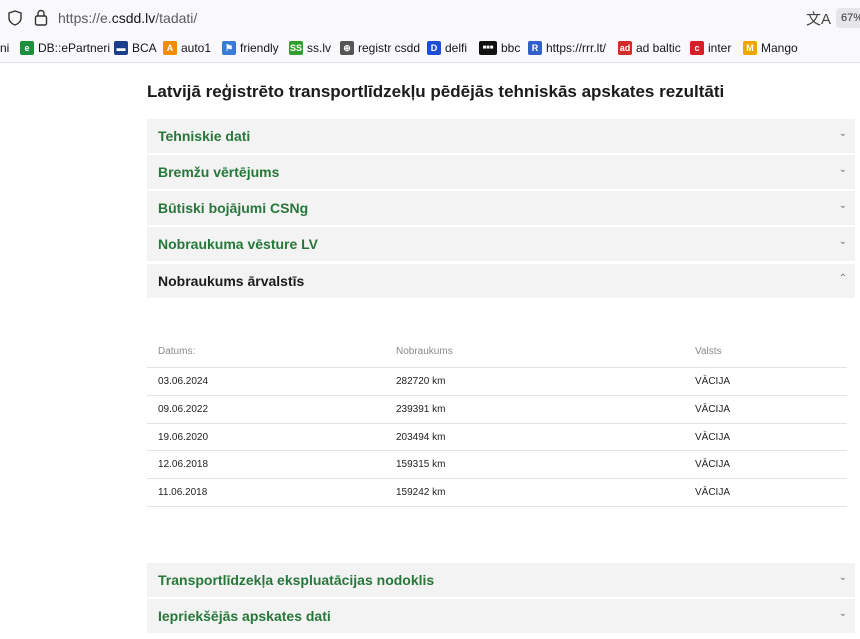 The width and height of the screenshot is (860, 639). What do you see at coordinates (576, 48) in the screenshot?
I see `bookmark-label: https://rrr.lt/` at bounding box center [576, 48].